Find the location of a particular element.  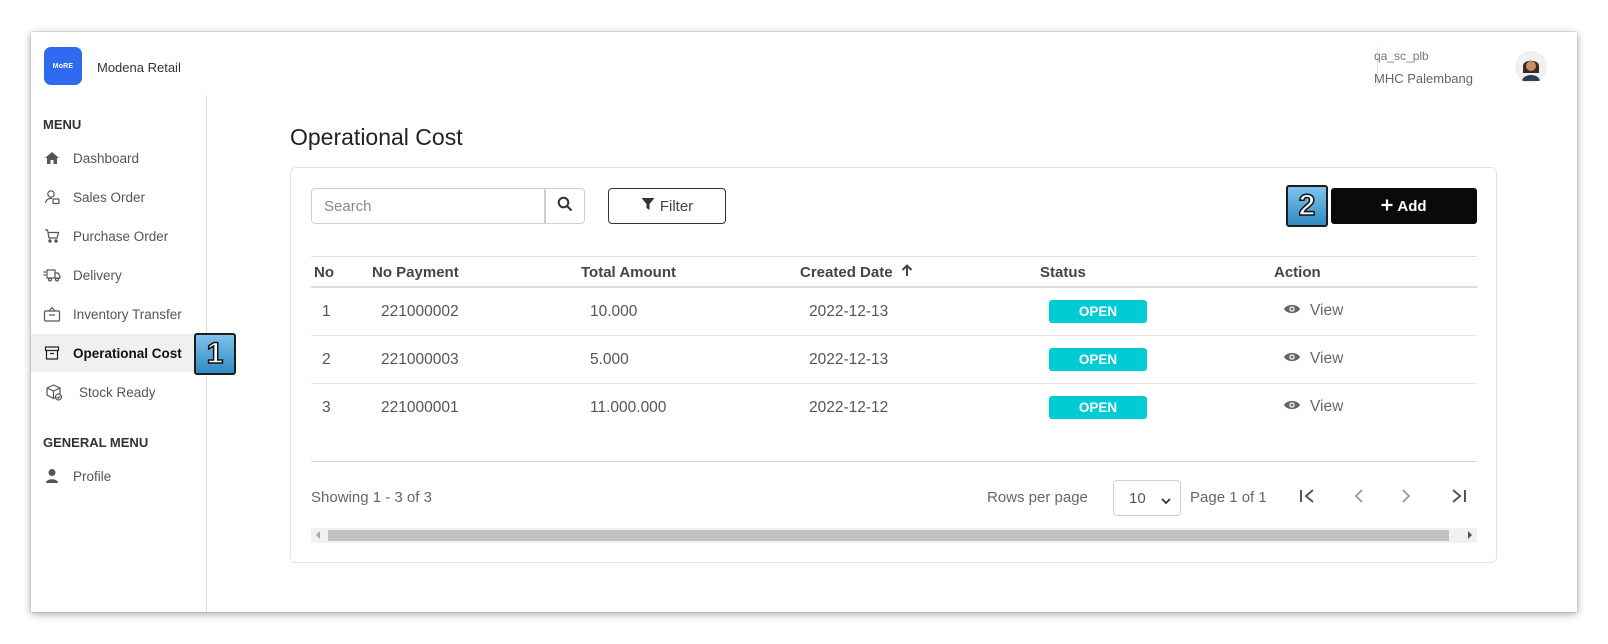

showing-count: Showing 1 - 3 of 3 is located at coordinates (371, 497).